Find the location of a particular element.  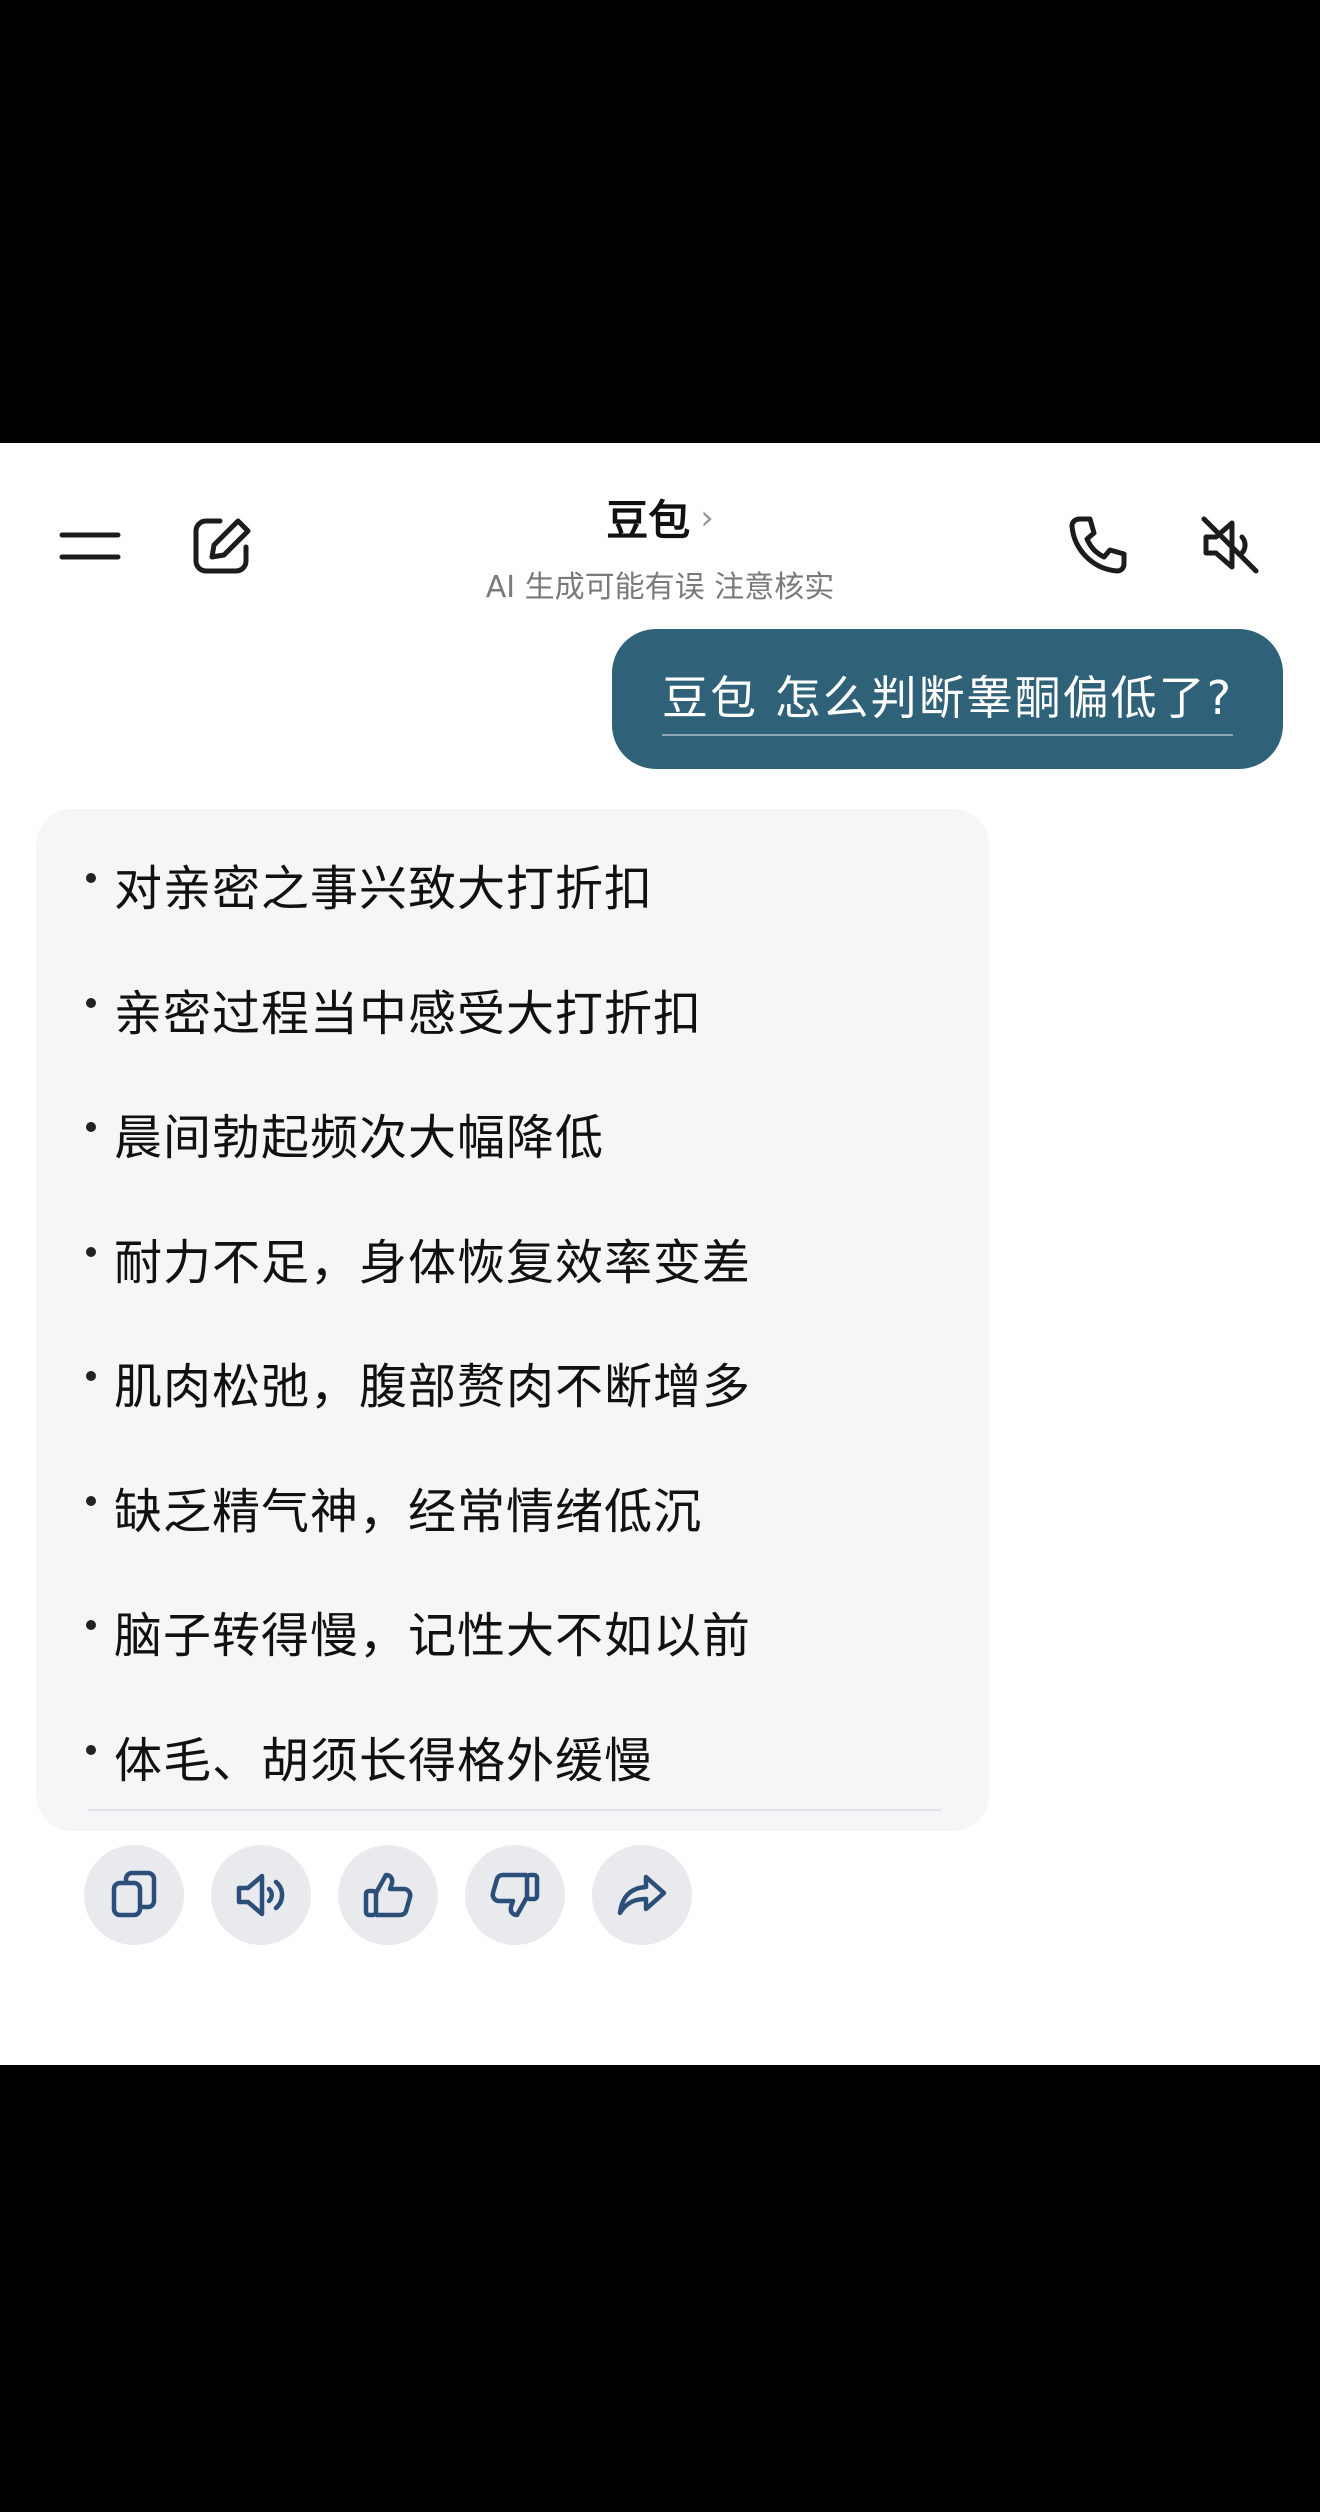

chevron-right-icon: › is located at coordinates (707, 517).